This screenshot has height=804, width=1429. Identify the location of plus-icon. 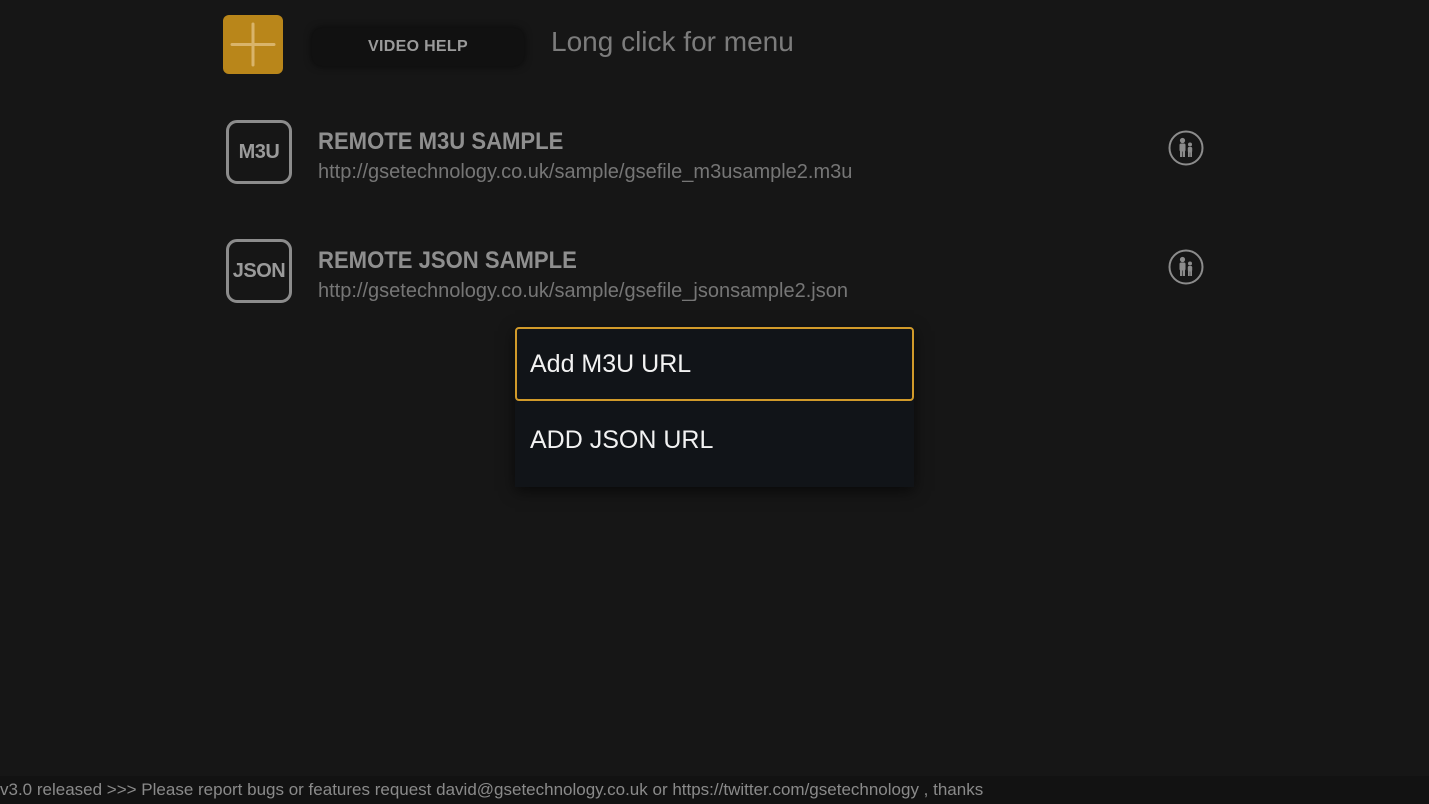
(253, 44).